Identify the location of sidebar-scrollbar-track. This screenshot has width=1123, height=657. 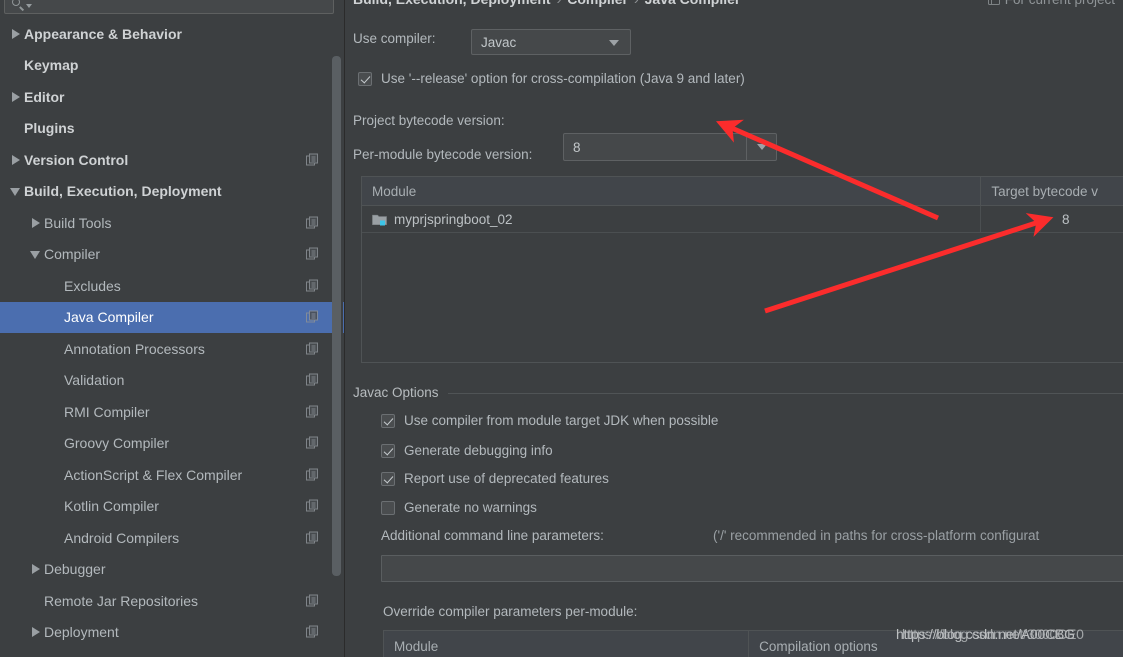
(337, 337).